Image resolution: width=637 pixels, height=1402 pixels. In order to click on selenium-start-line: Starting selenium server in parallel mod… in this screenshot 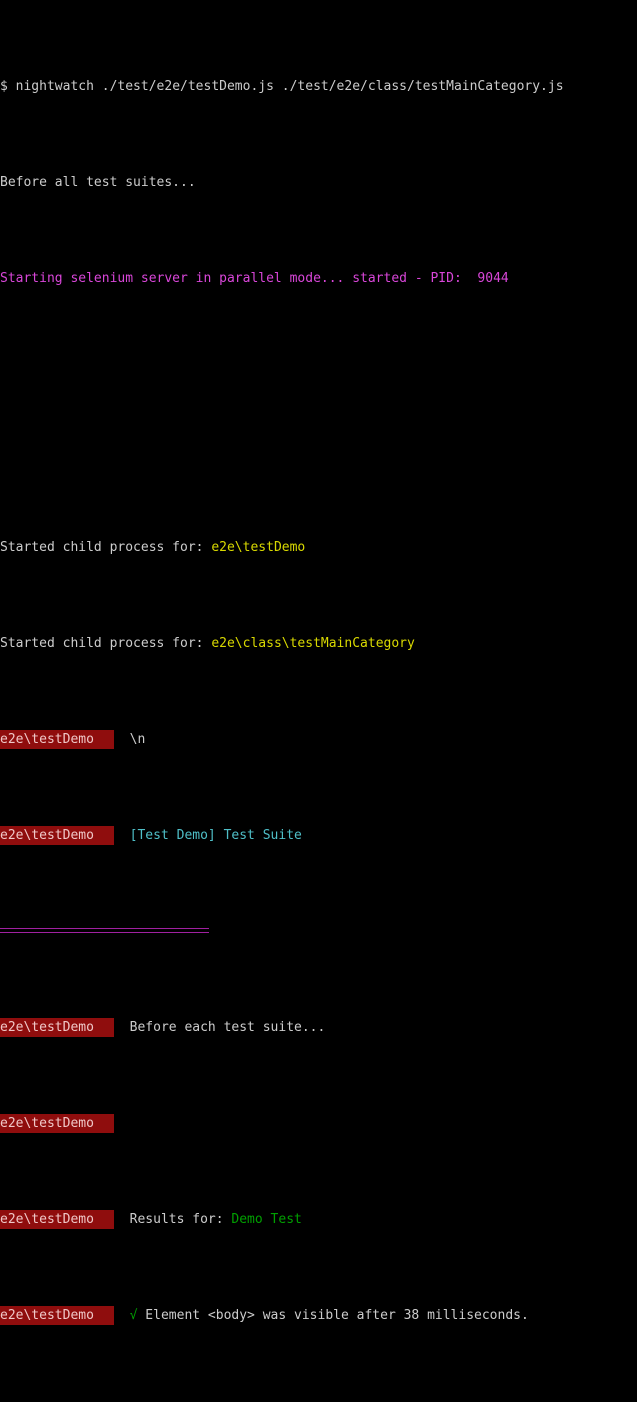, I will do `click(318, 278)`.